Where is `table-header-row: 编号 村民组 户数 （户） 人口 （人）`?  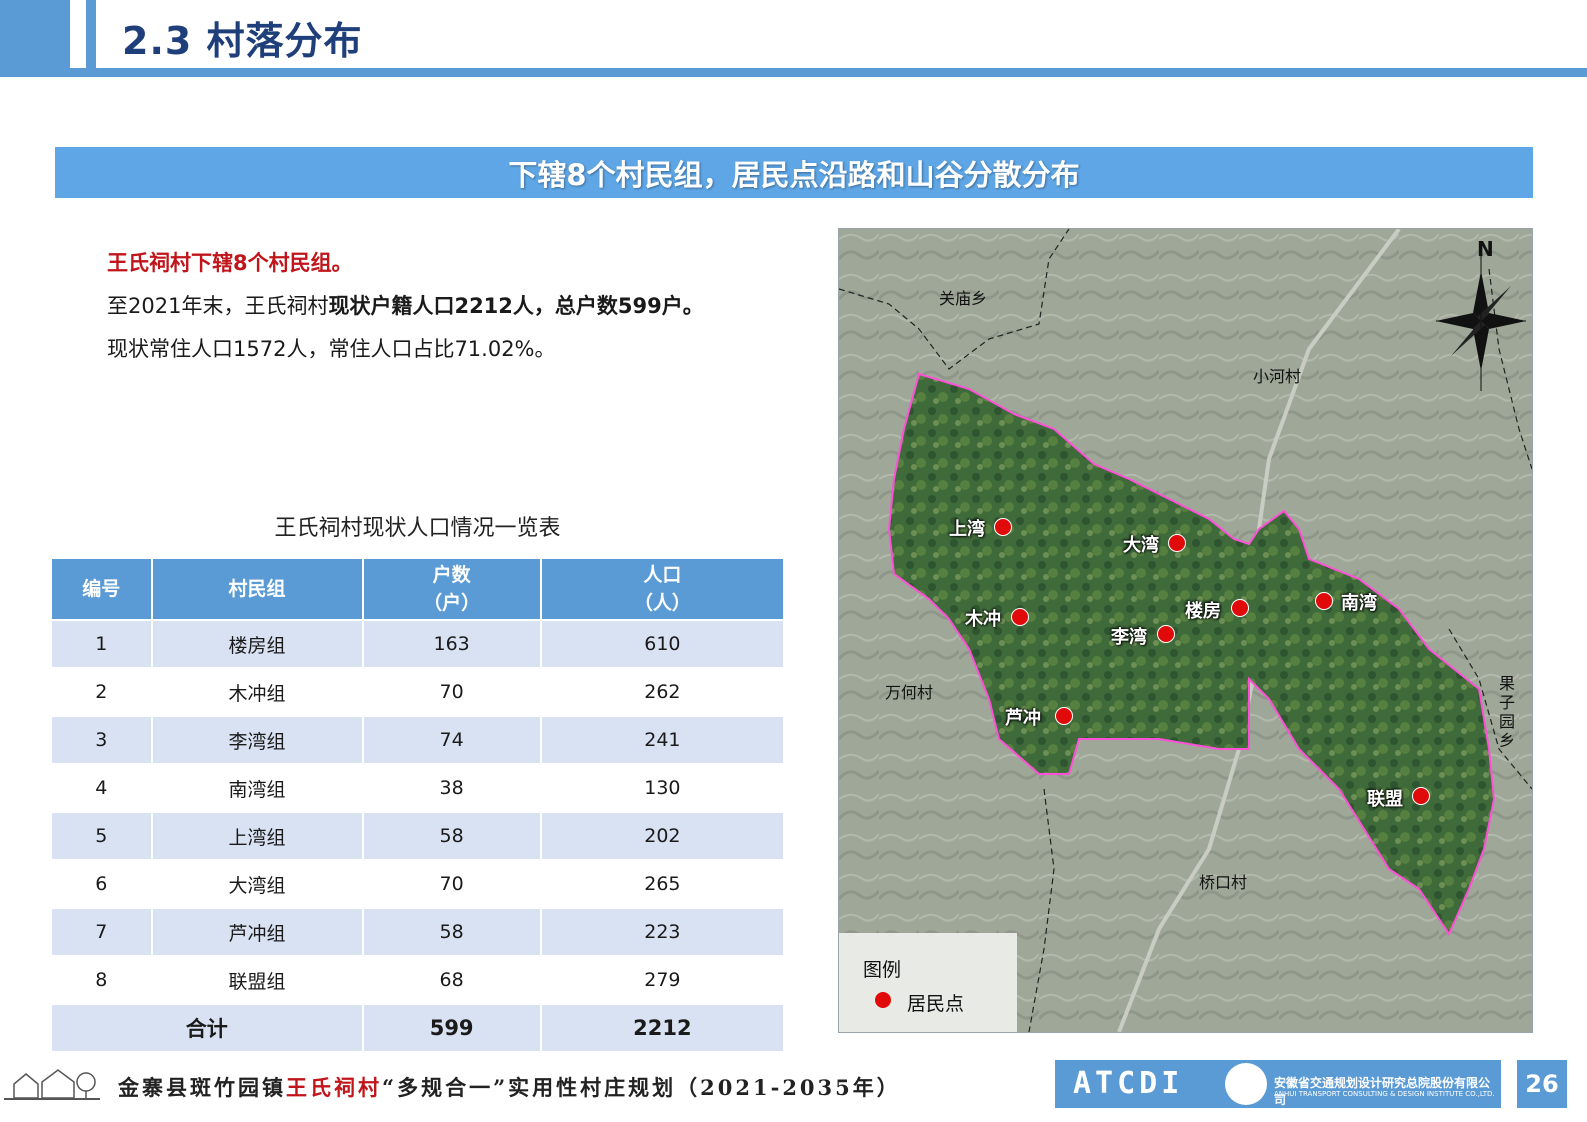 table-header-row: 编号 村民组 户数 （户） 人口 （人） is located at coordinates (418, 589).